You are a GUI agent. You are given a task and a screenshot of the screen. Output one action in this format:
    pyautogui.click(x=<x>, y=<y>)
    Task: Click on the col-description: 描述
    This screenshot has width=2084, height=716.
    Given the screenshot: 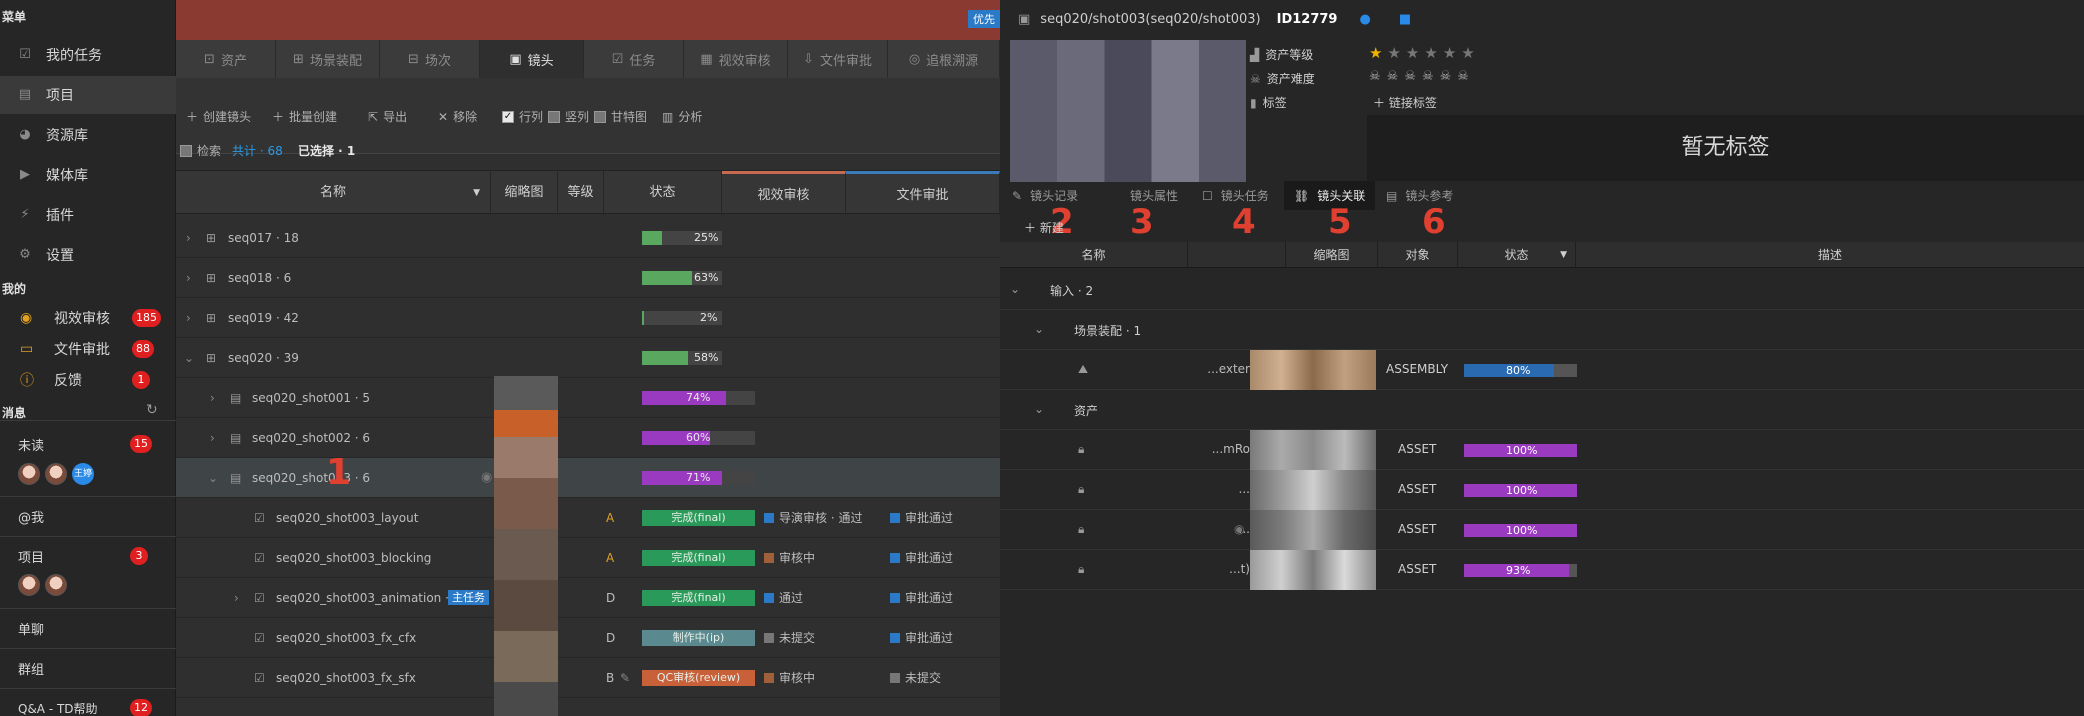 What is the action you would take?
    pyautogui.click(x=1830, y=255)
    